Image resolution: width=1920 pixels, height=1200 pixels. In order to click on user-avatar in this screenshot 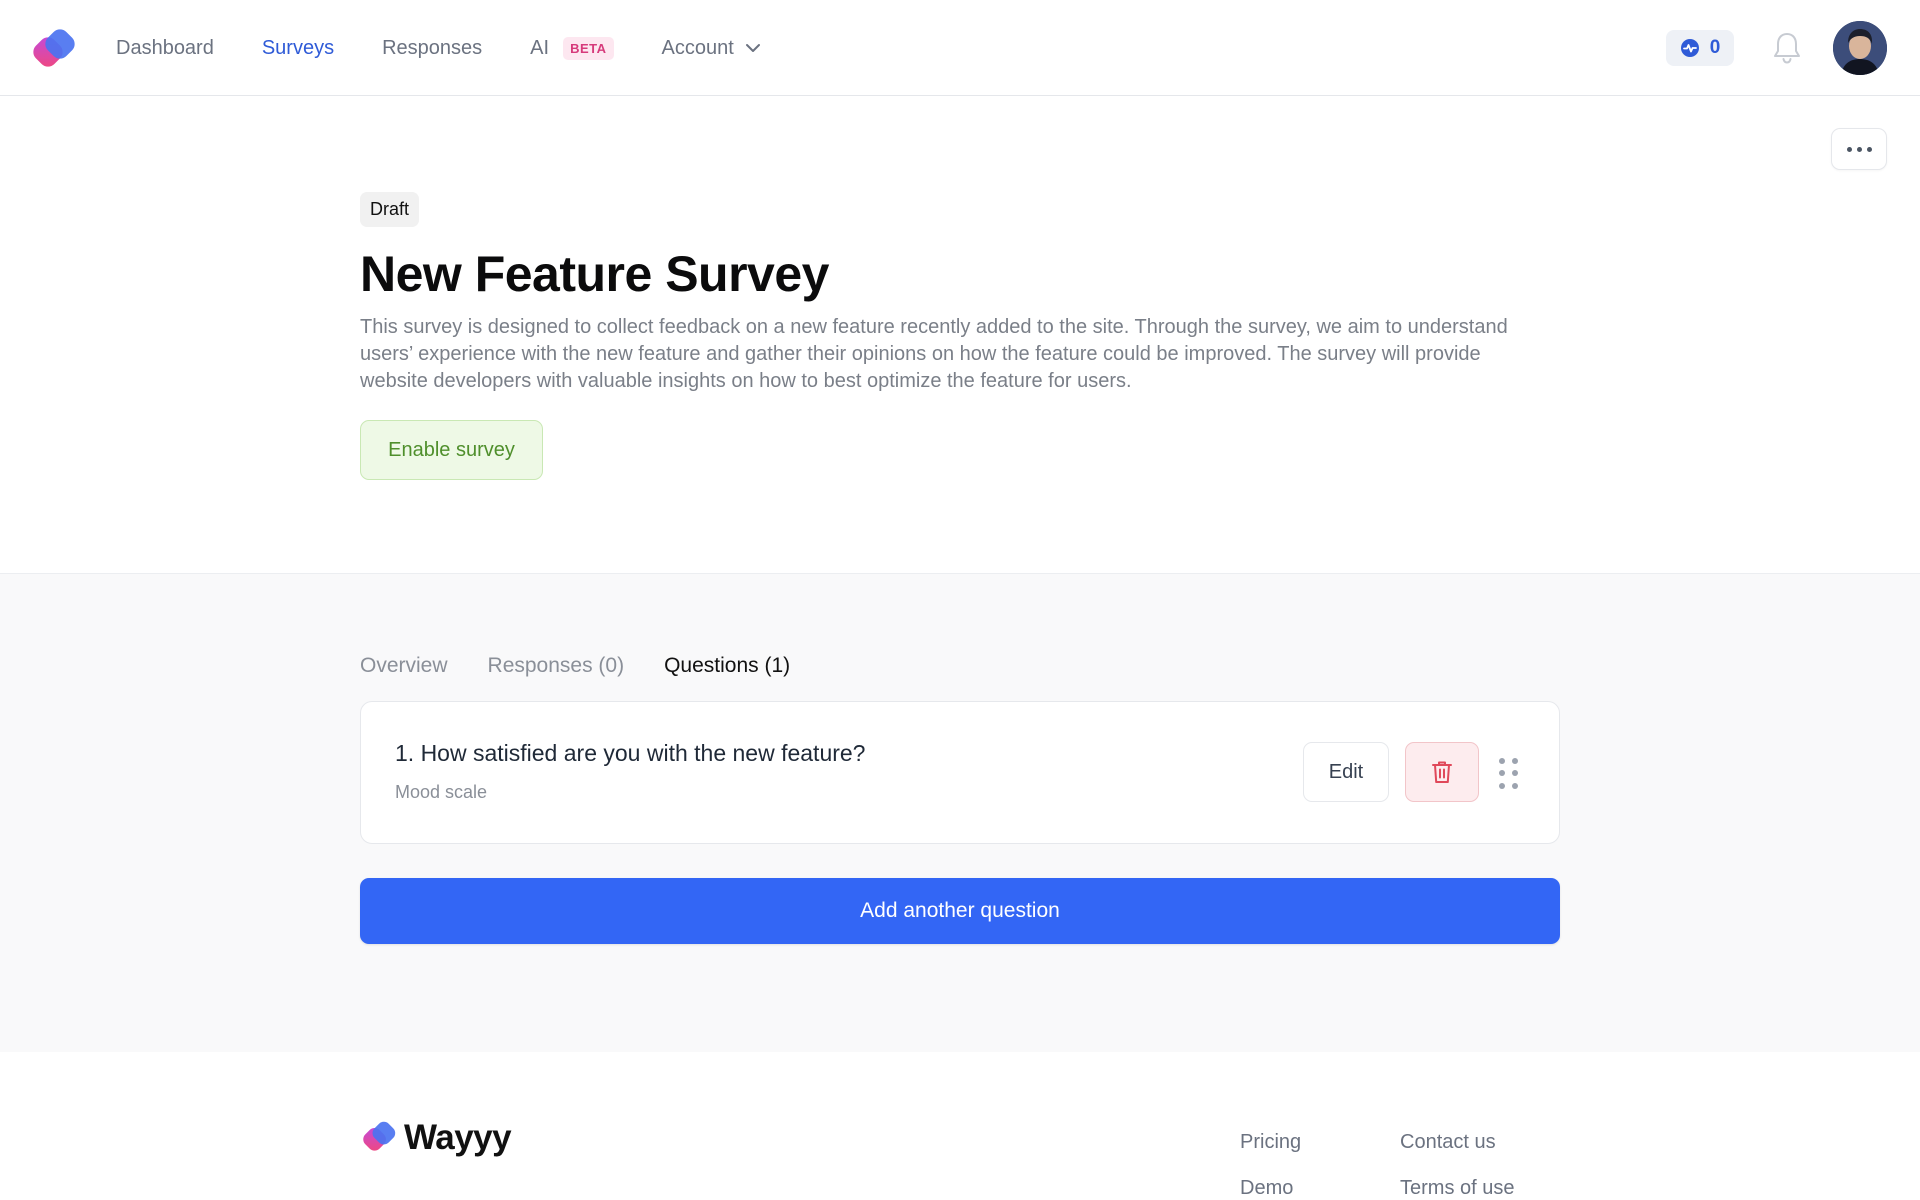, I will do `click(1860, 48)`.